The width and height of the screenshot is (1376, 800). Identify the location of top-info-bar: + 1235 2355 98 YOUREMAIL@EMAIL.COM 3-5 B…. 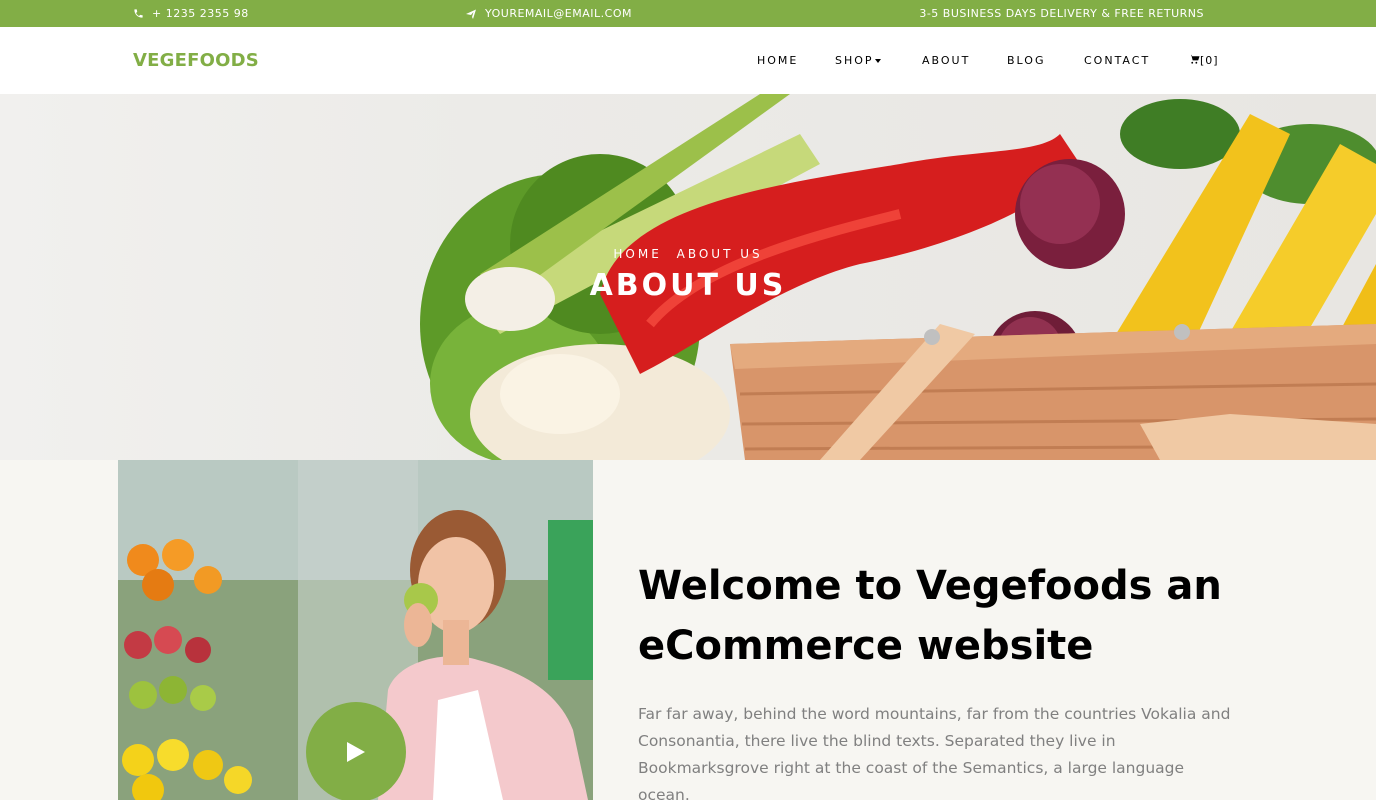
(688, 13).